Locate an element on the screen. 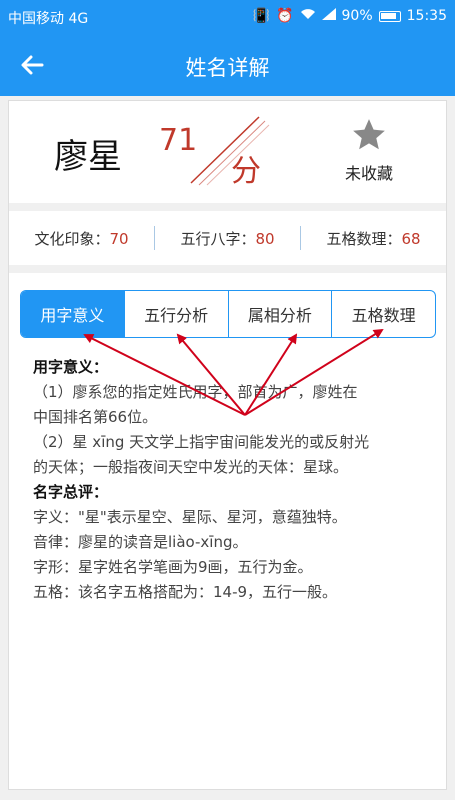 The image size is (455, 800). stat-label: 五行八字： is located at coordinates (218, 238).